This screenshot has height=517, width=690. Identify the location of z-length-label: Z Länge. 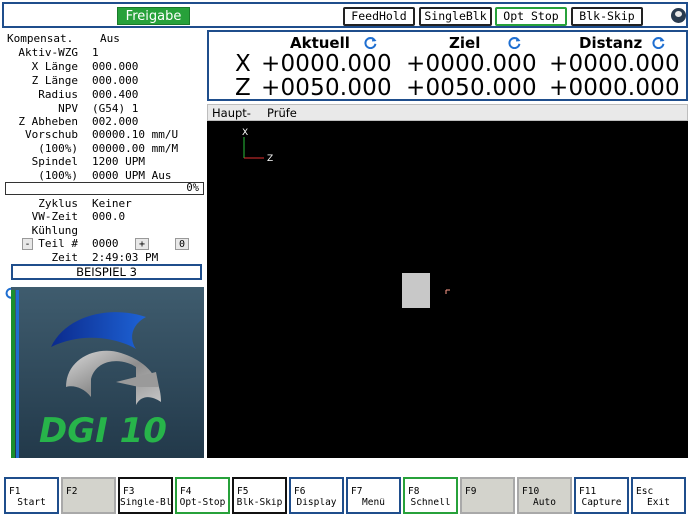
(54, 80).